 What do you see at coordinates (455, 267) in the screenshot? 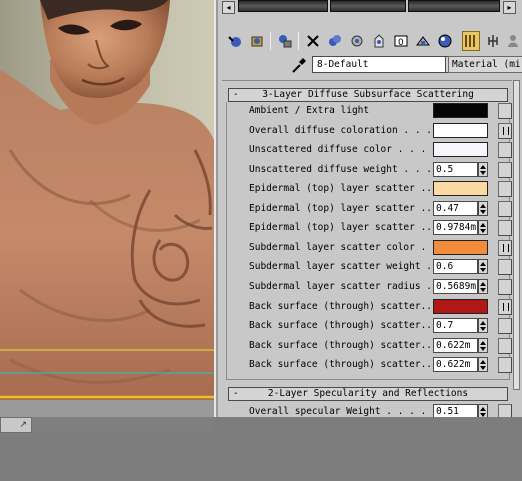
I see `value-spinner: 0.6` at bounding box center [455, 267].